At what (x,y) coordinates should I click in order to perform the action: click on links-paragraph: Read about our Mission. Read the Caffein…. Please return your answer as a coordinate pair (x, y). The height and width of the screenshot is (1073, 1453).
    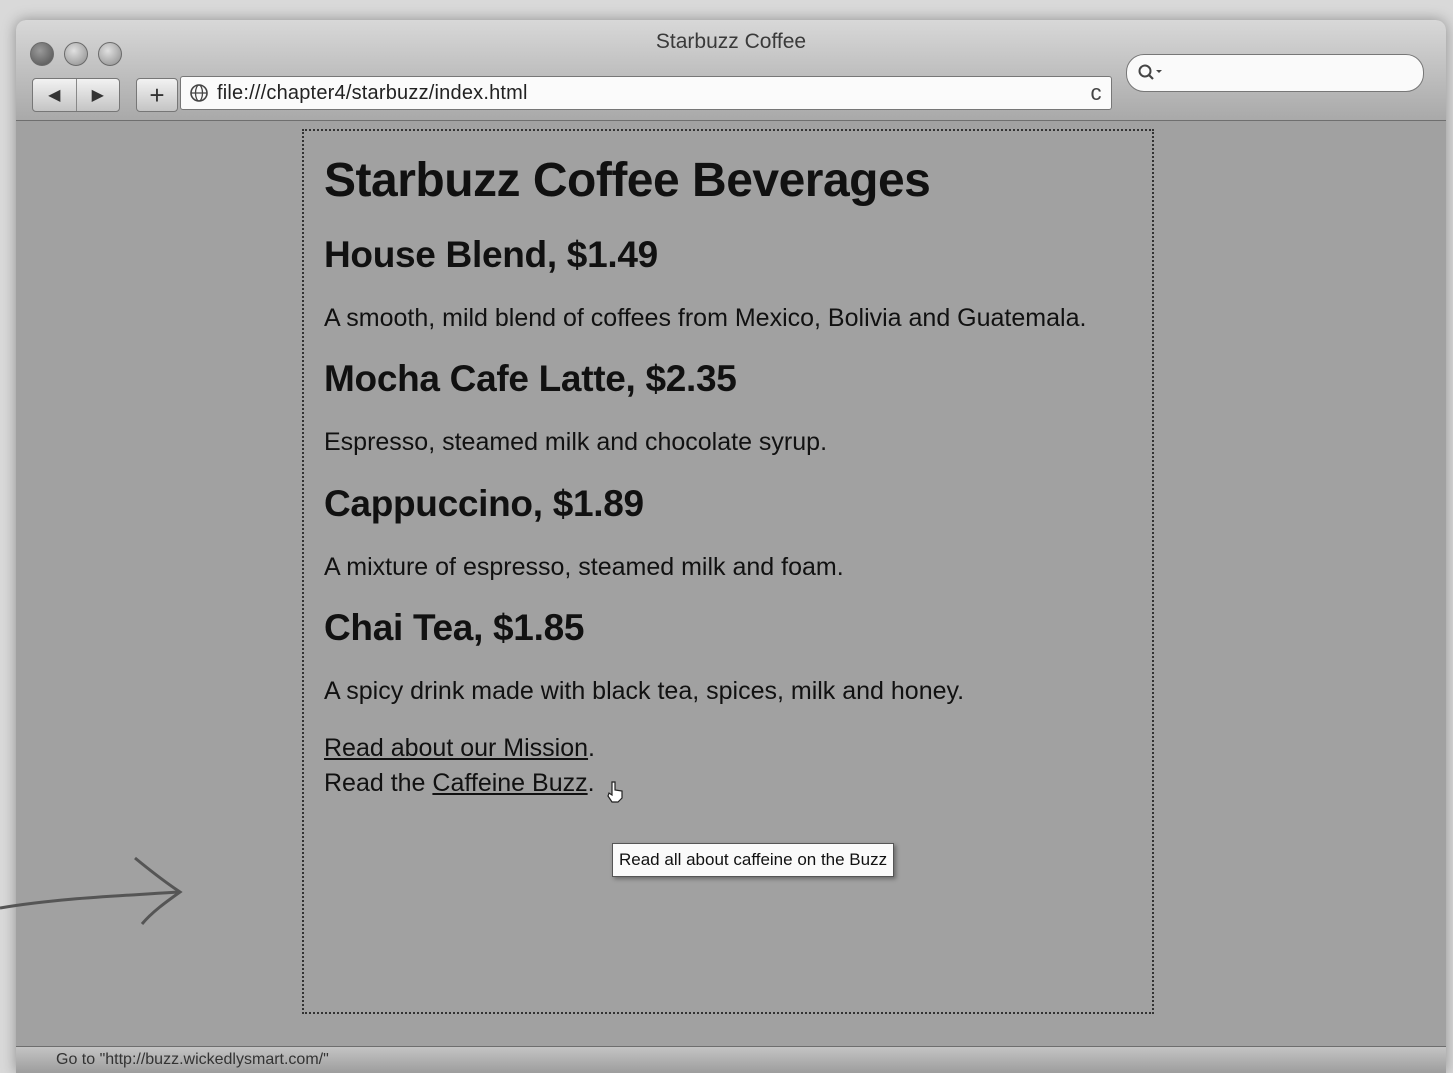
    Looking at the image, I should click on (738, 804).